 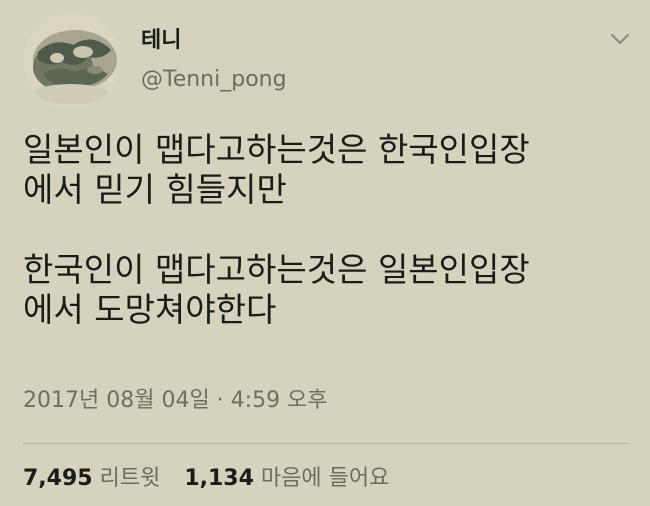 What do you see at coordinates (325, 478) in the screenshot?
I see `like-label: 마음에 들어요` at bounding box center [325, 478].